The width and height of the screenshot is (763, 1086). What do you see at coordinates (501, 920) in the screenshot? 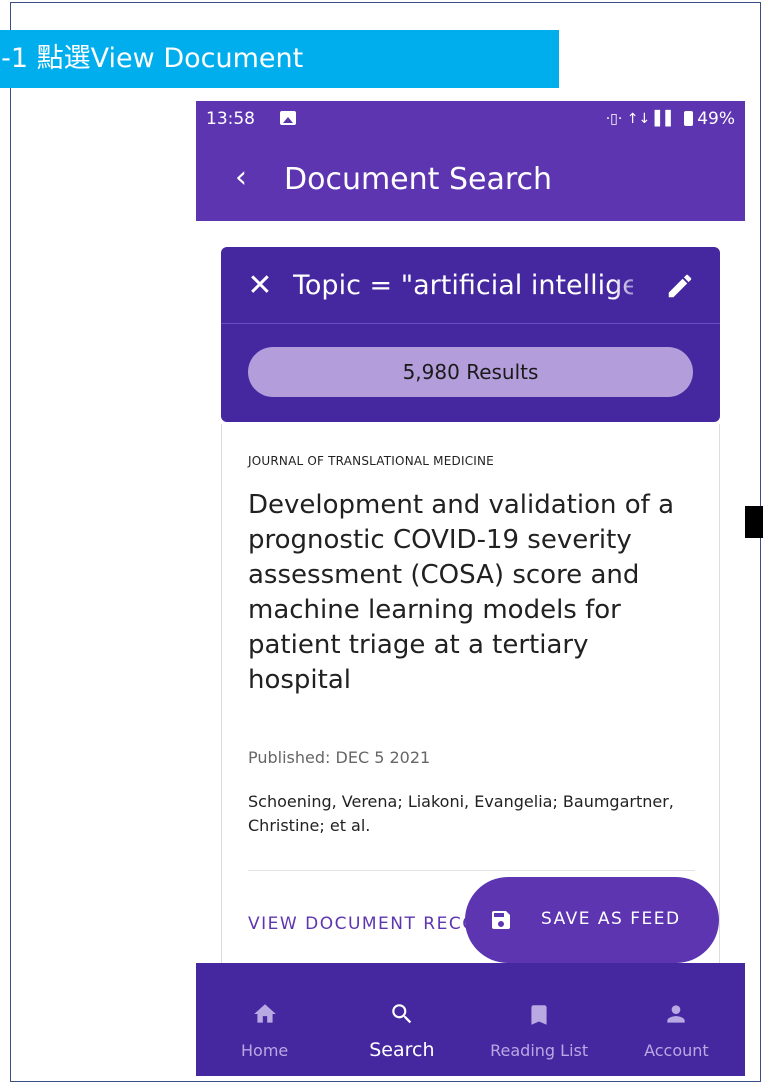
I see `save-icon` at bounding box center [501, 920].